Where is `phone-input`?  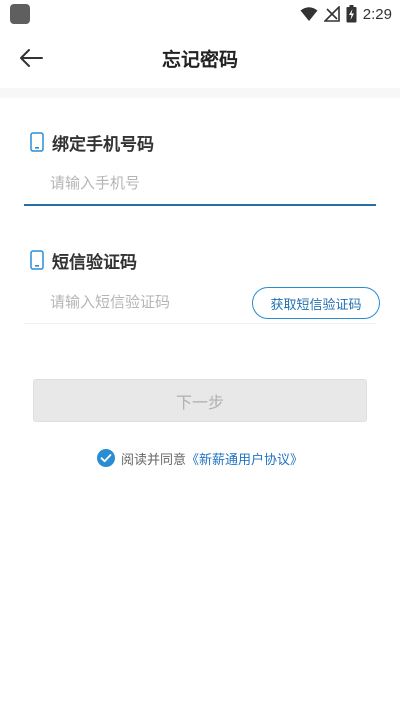
phone-input is located at coordinates (200, 183).